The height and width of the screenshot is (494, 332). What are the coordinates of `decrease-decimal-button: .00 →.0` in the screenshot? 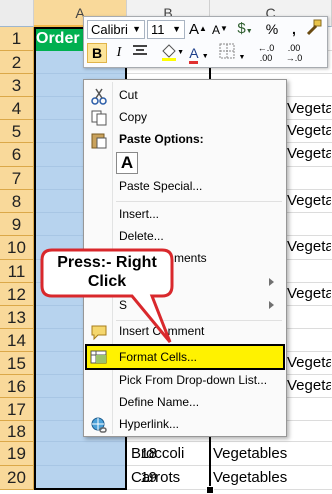 It's located at (294, 53).